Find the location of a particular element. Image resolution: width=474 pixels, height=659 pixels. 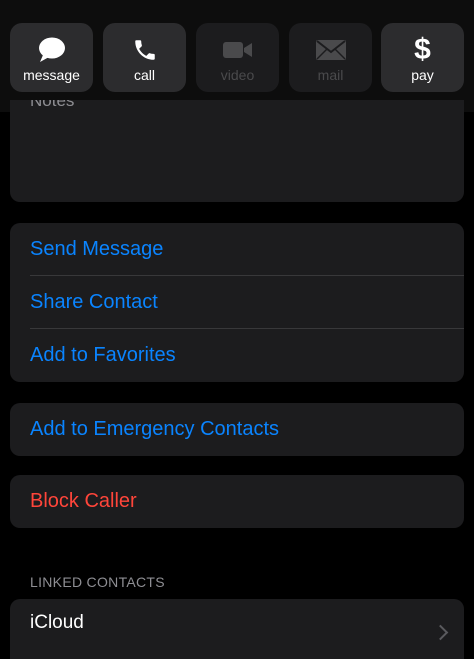

video-button: video is located at coordinates (237, 57).